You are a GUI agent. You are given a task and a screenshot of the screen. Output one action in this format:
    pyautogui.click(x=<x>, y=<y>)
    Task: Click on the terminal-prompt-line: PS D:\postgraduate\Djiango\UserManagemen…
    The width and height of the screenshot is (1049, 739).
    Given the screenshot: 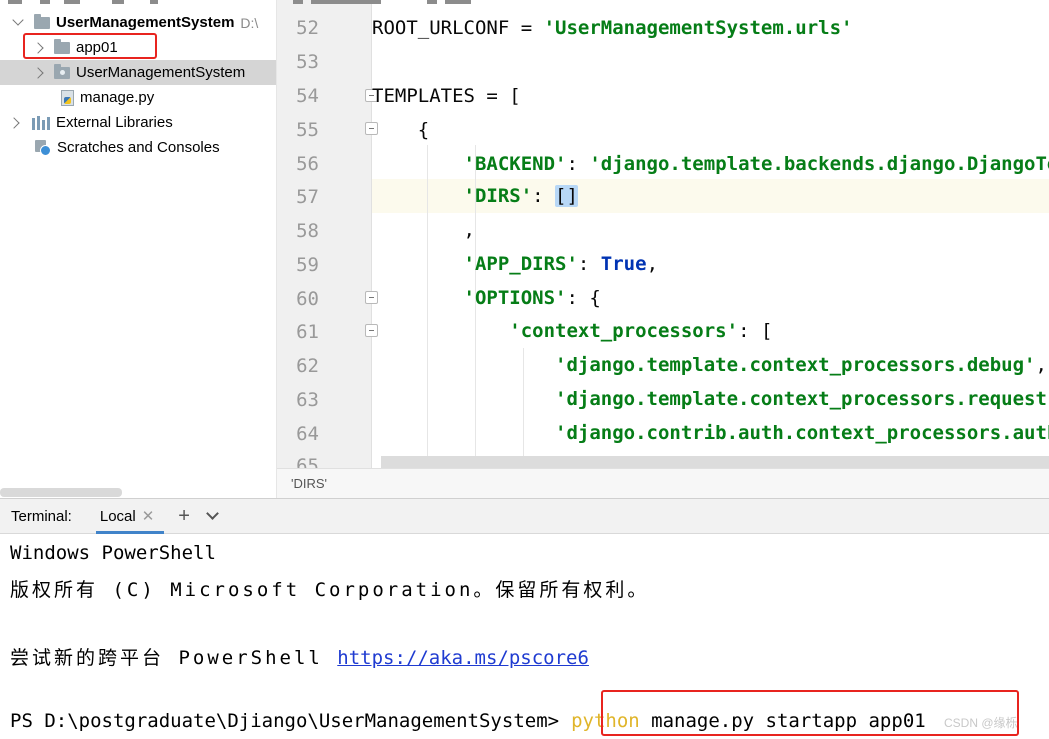 What is the action you would take?
    pyautogui.click(x=468, y=721)
    